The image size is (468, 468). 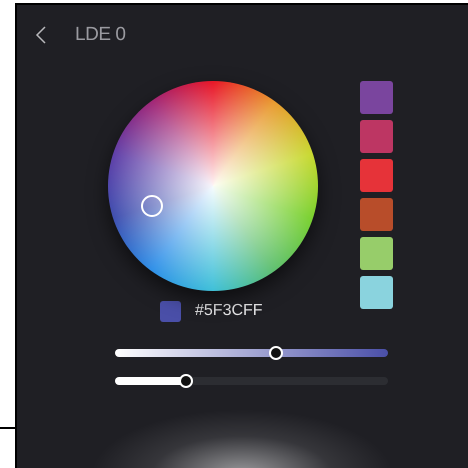 I want to click on hex-value: #5F3CFF, so click(x=229, y=311).